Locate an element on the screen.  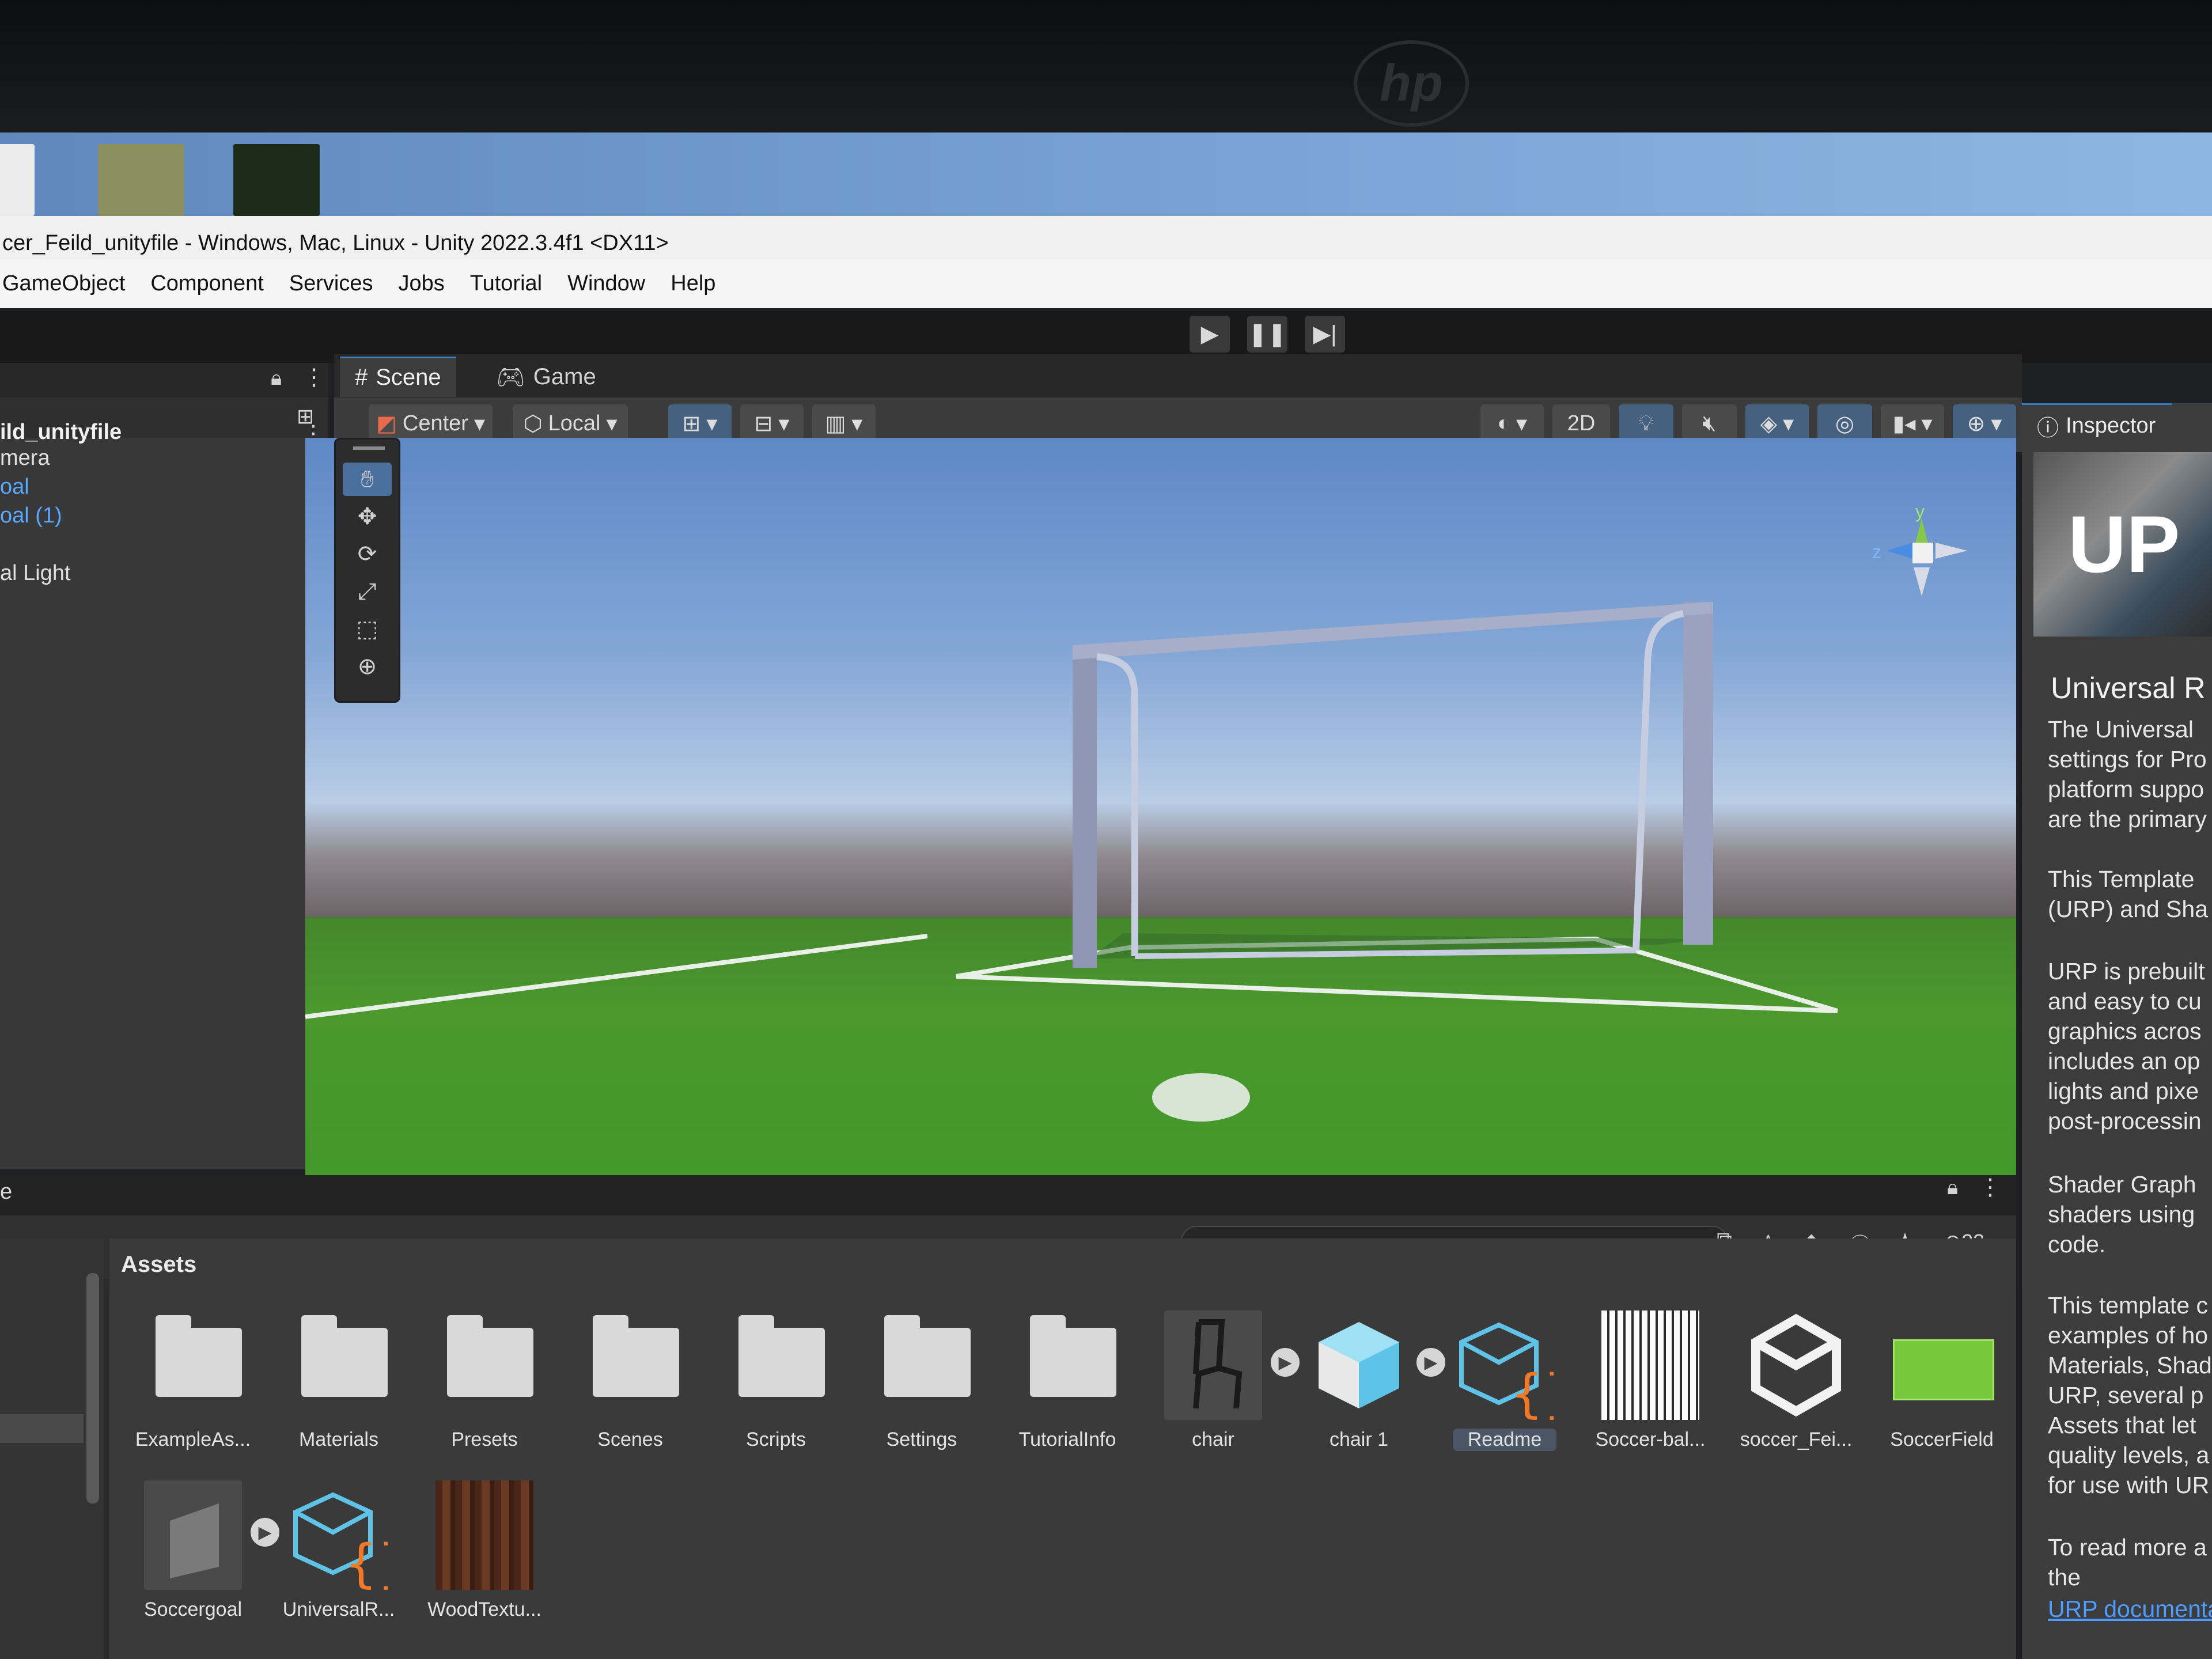
grass-field is located at coordinates (1160, 1058).